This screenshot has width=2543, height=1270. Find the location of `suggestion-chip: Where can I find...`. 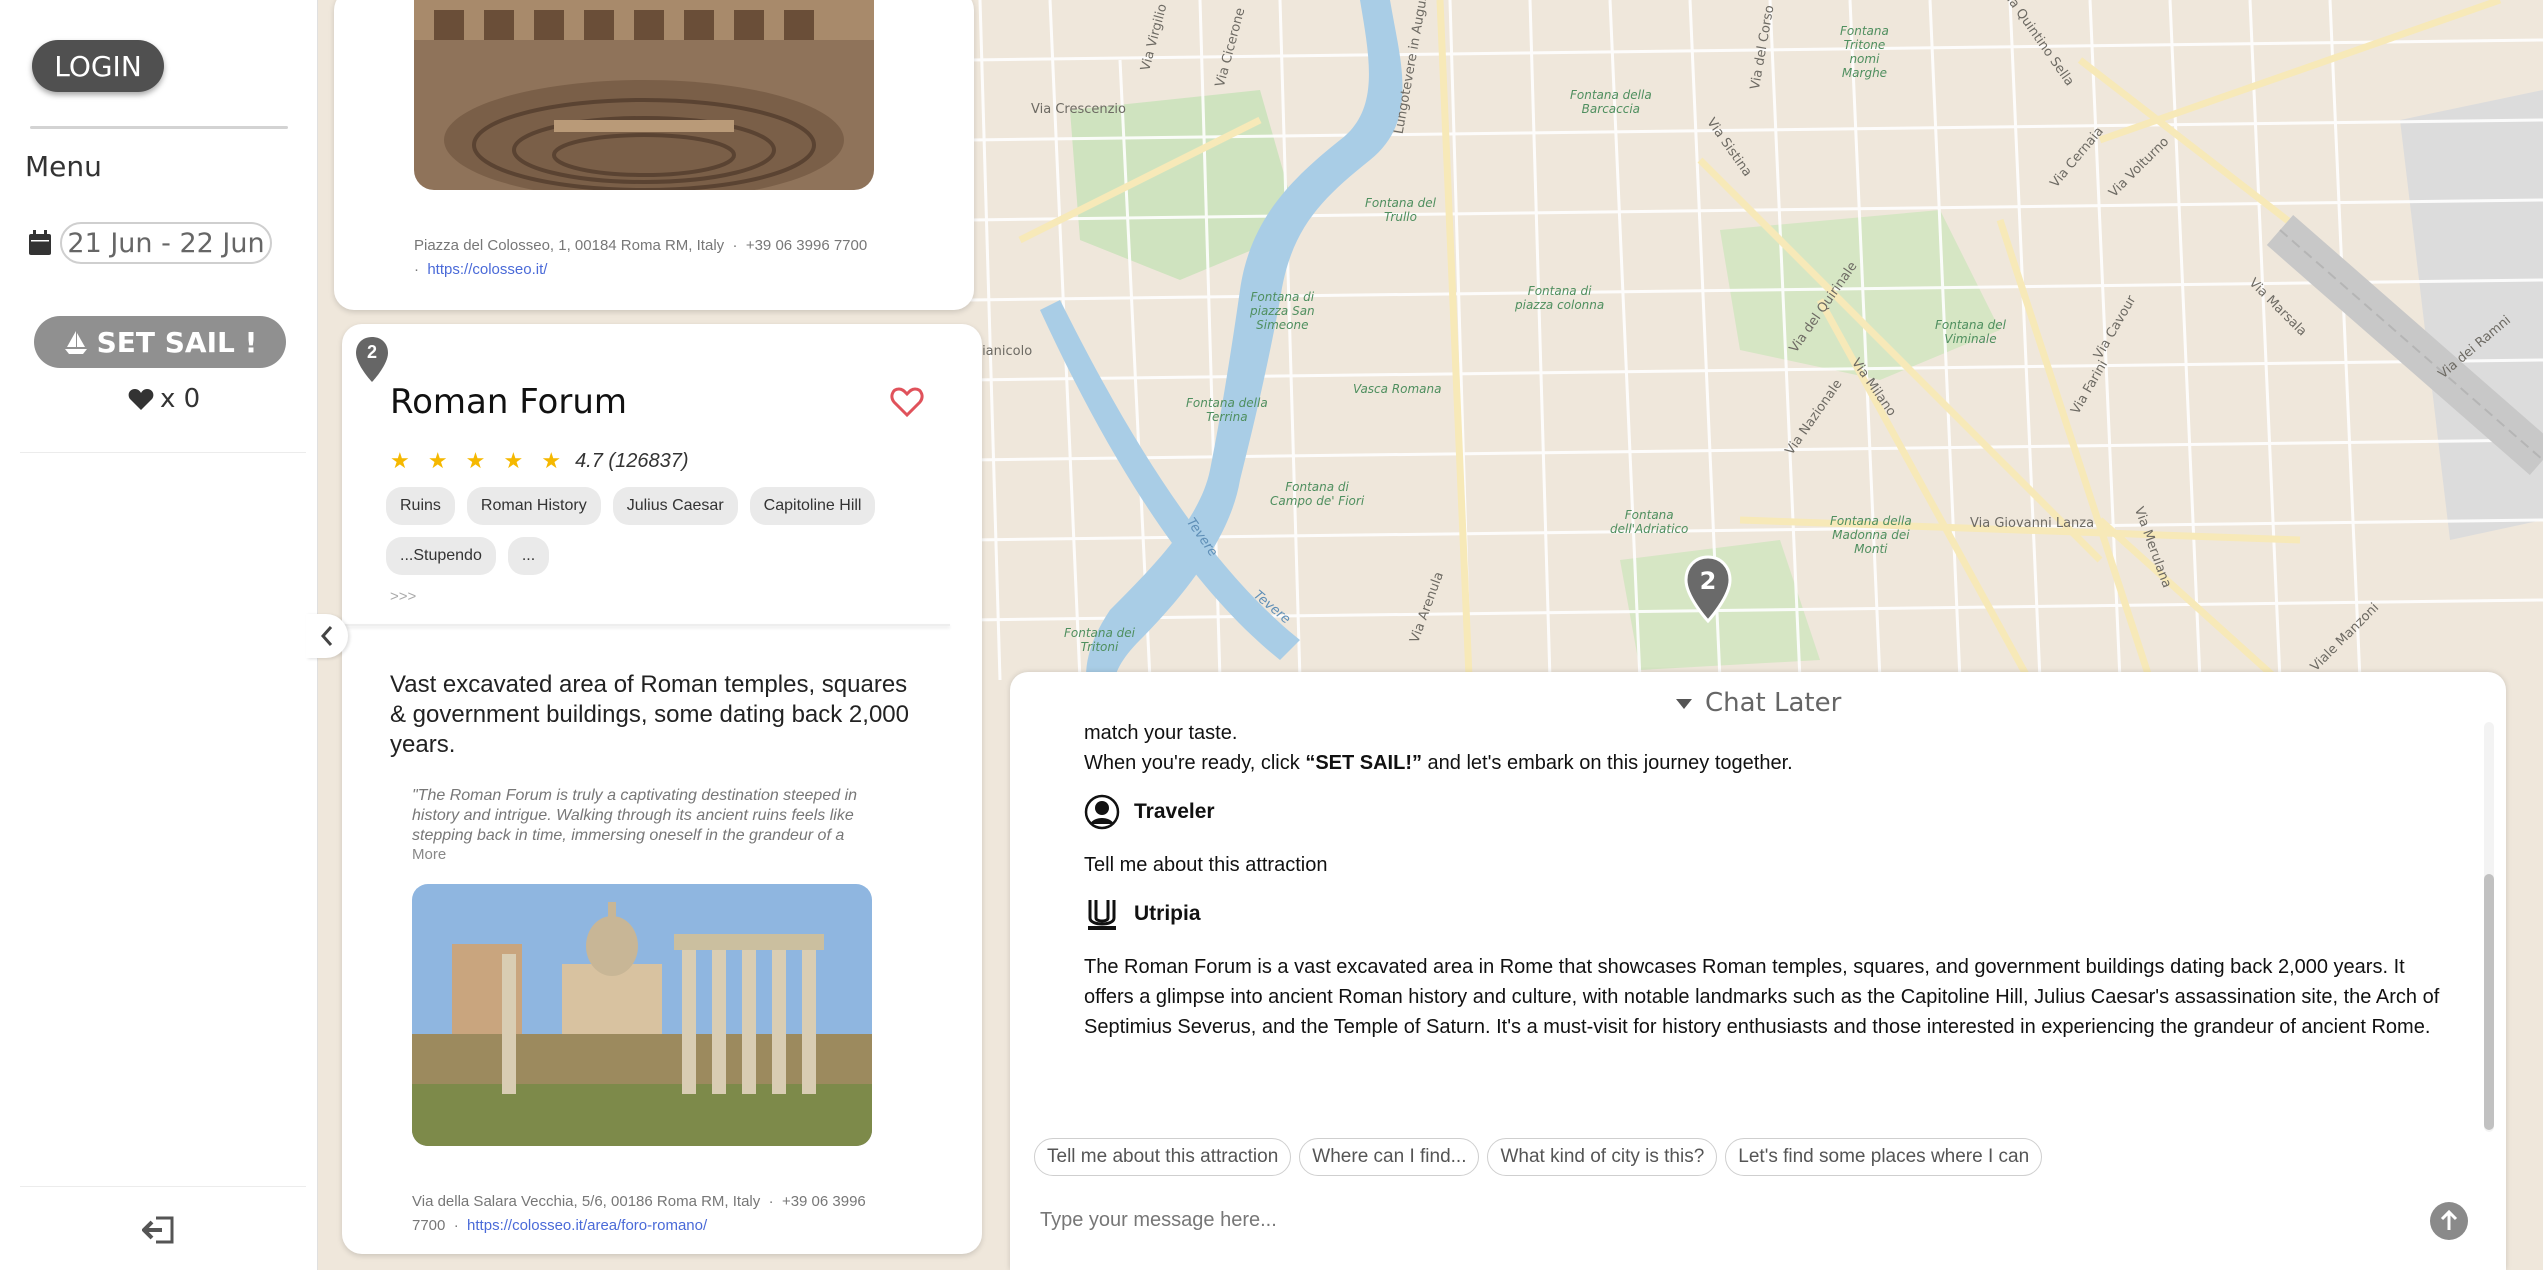

suggestion-chip: Where can I find... is located at coordinates (1389, 1157).